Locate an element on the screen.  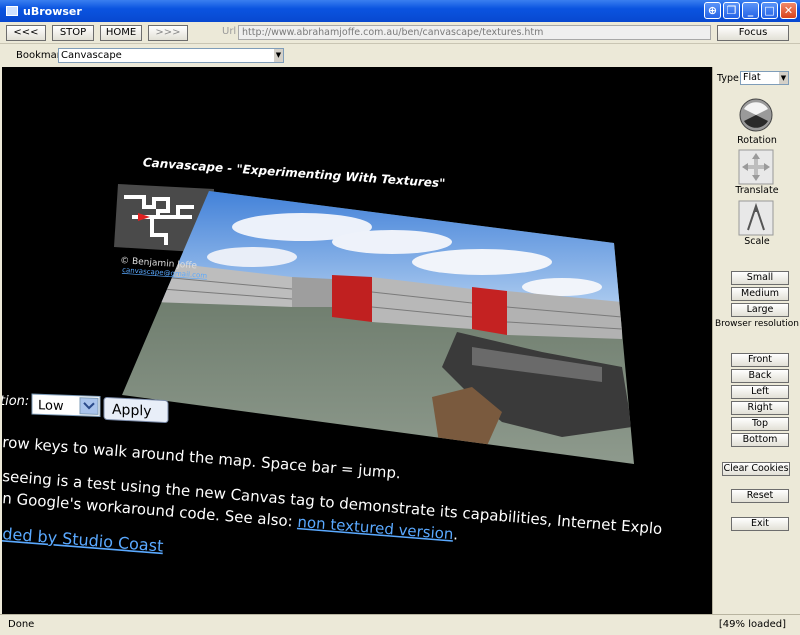
scale-icon is located at coordinates (756, 218).